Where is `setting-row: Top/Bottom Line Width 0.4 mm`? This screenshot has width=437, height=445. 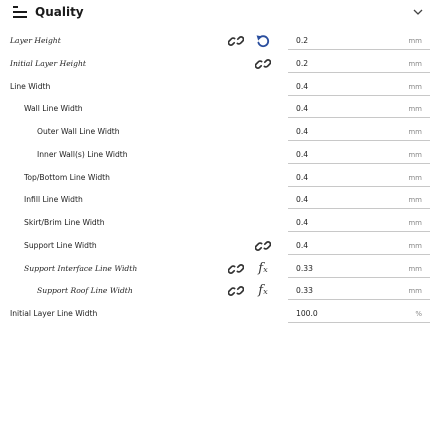 setting-row: Top/Bottom Line Width 0.4 mm is located at coordinates (218, 178).